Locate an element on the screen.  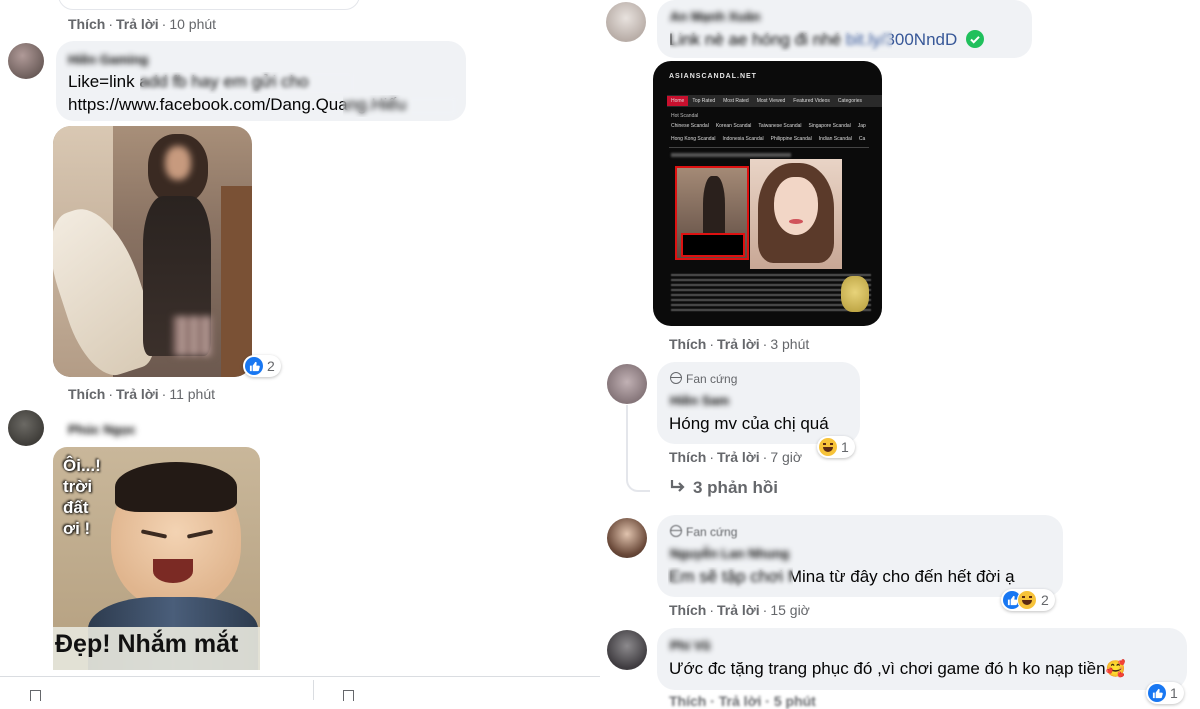
comment-time: 3 phút is located at coordinates (789, 344).